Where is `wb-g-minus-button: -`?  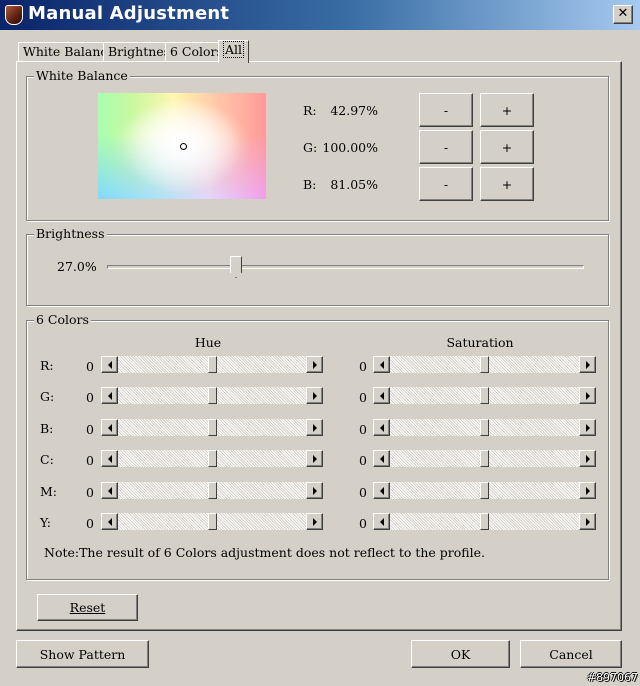 wb-g-minus-button: - is located at coordinates (446, 147).